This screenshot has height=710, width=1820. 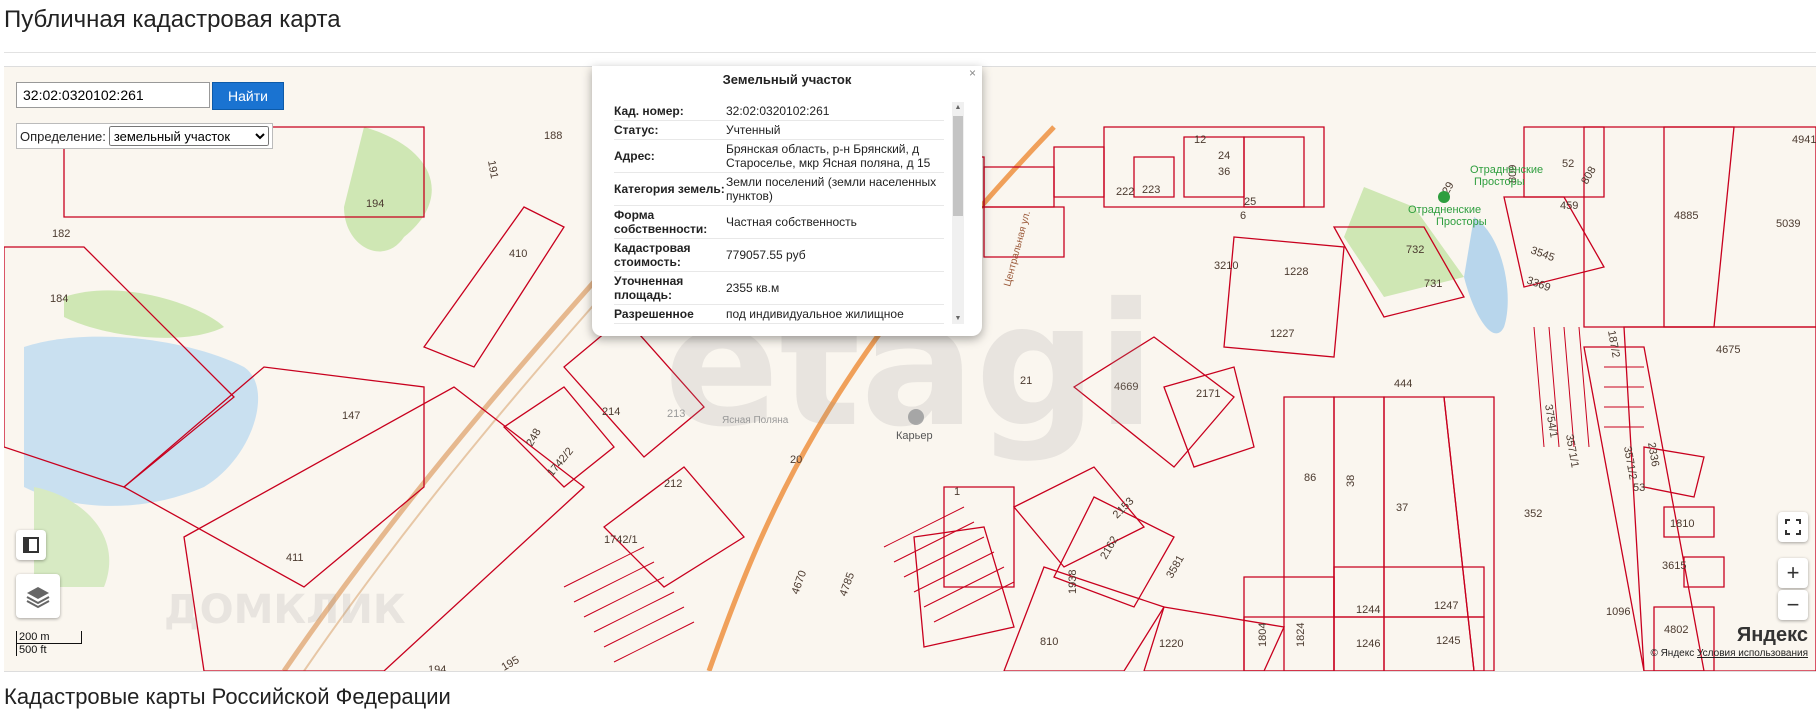 What do you see at coordinates (1752, 653) in the screenshot?
I see `terms-link: Условия использования` at bounding box center [1752, 653].